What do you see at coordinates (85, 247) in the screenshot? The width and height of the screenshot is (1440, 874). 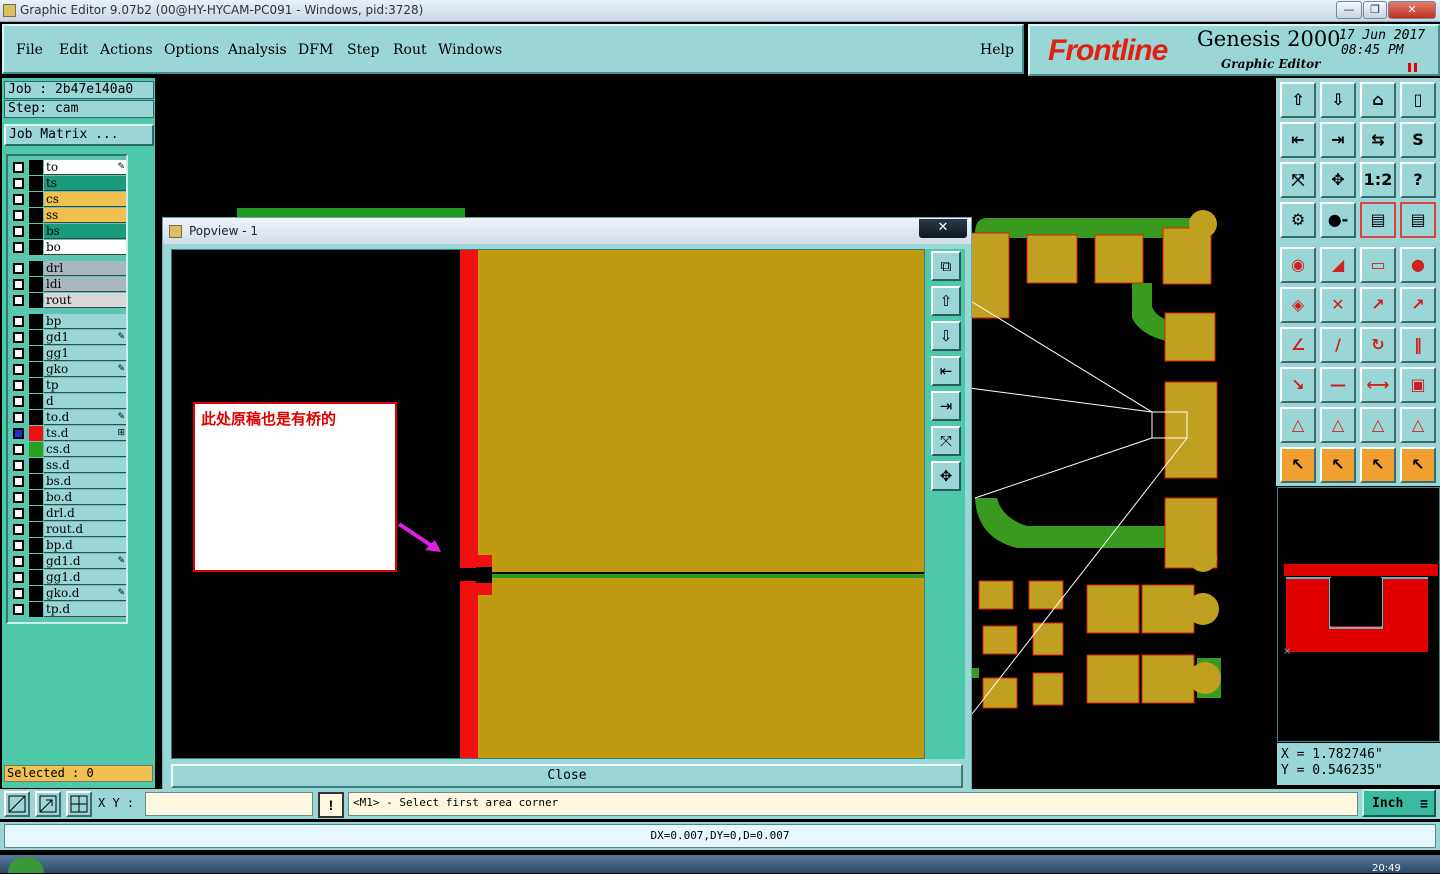 I see `layer-name: bo` at bounding box center [85, 247].